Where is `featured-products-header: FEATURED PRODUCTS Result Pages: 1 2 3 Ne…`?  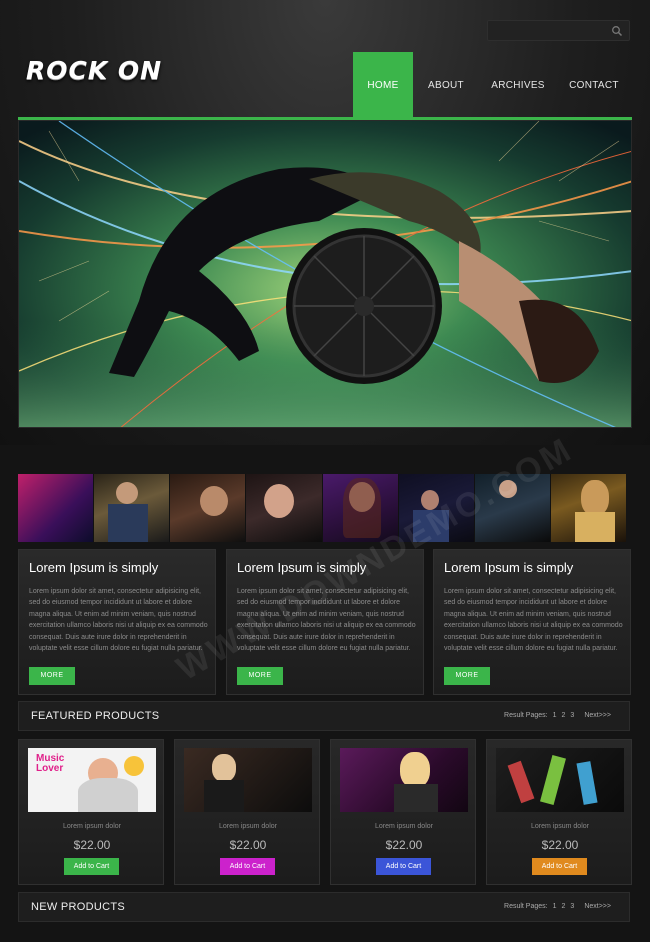
featured-products-header: FEATURED PRODUCTS Result Pages: 1 2 3 Ne… is located at coordinates (324, 716).